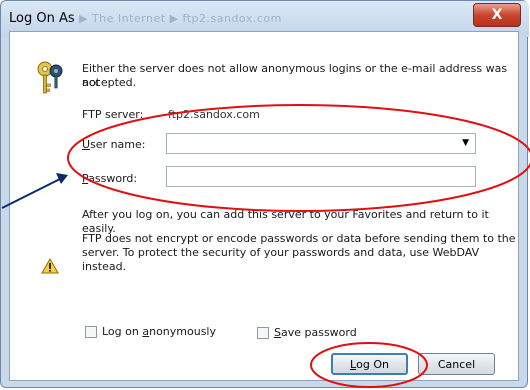  I want to click on ftp-server-label: FTP server:, so click(113, 114).